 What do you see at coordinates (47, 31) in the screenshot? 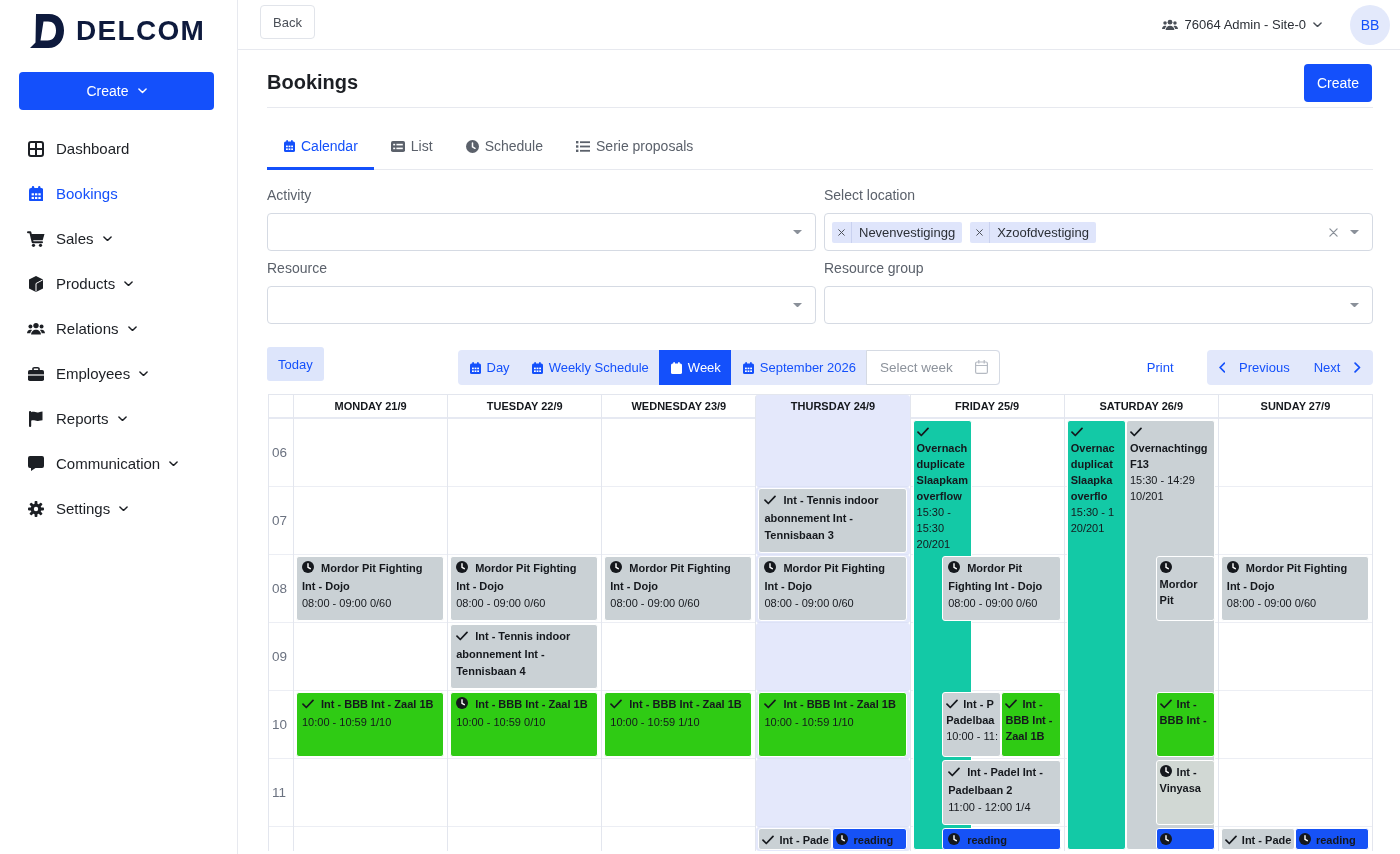
I see `logo-mark-icon` at bounding box center [47, 31].